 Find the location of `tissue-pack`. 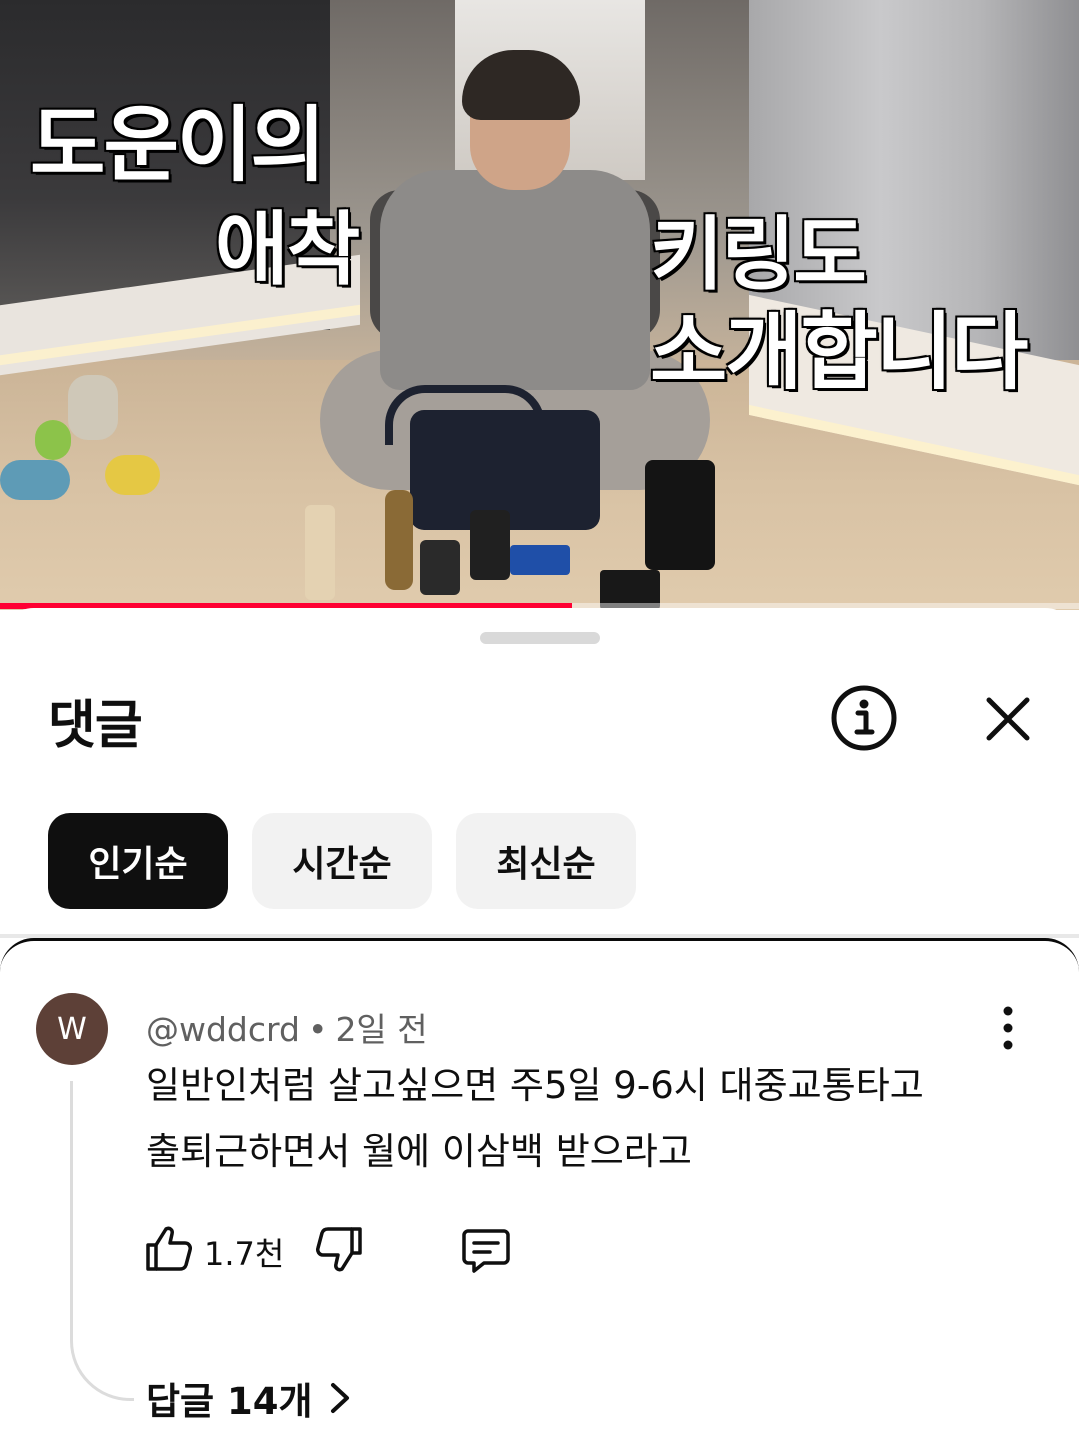

tissue-pack is located at coordinates (540, 560).